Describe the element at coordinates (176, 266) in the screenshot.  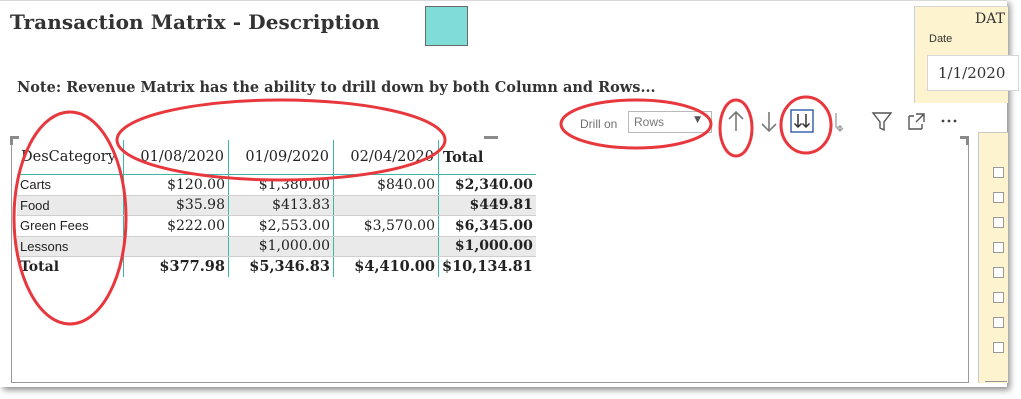
I see `grand-total-value: $377.98` at that location.